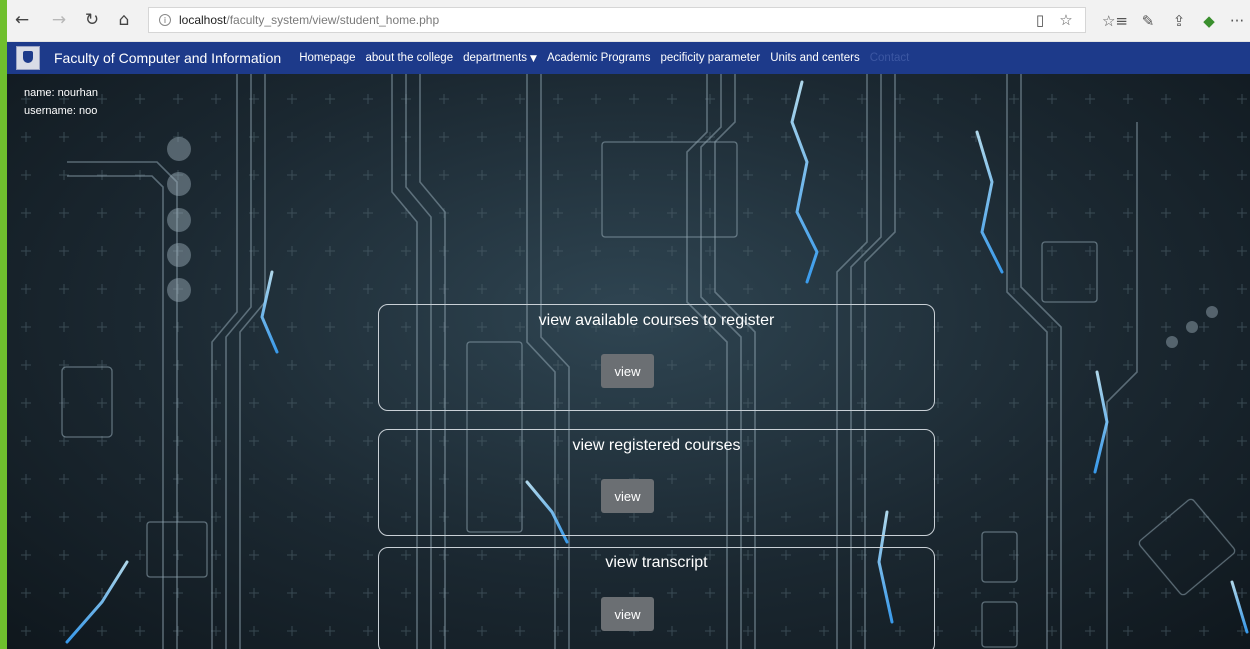 The image size is (1250, 649). I want to click on more-menu-icon: ···, so click(1237, 21).